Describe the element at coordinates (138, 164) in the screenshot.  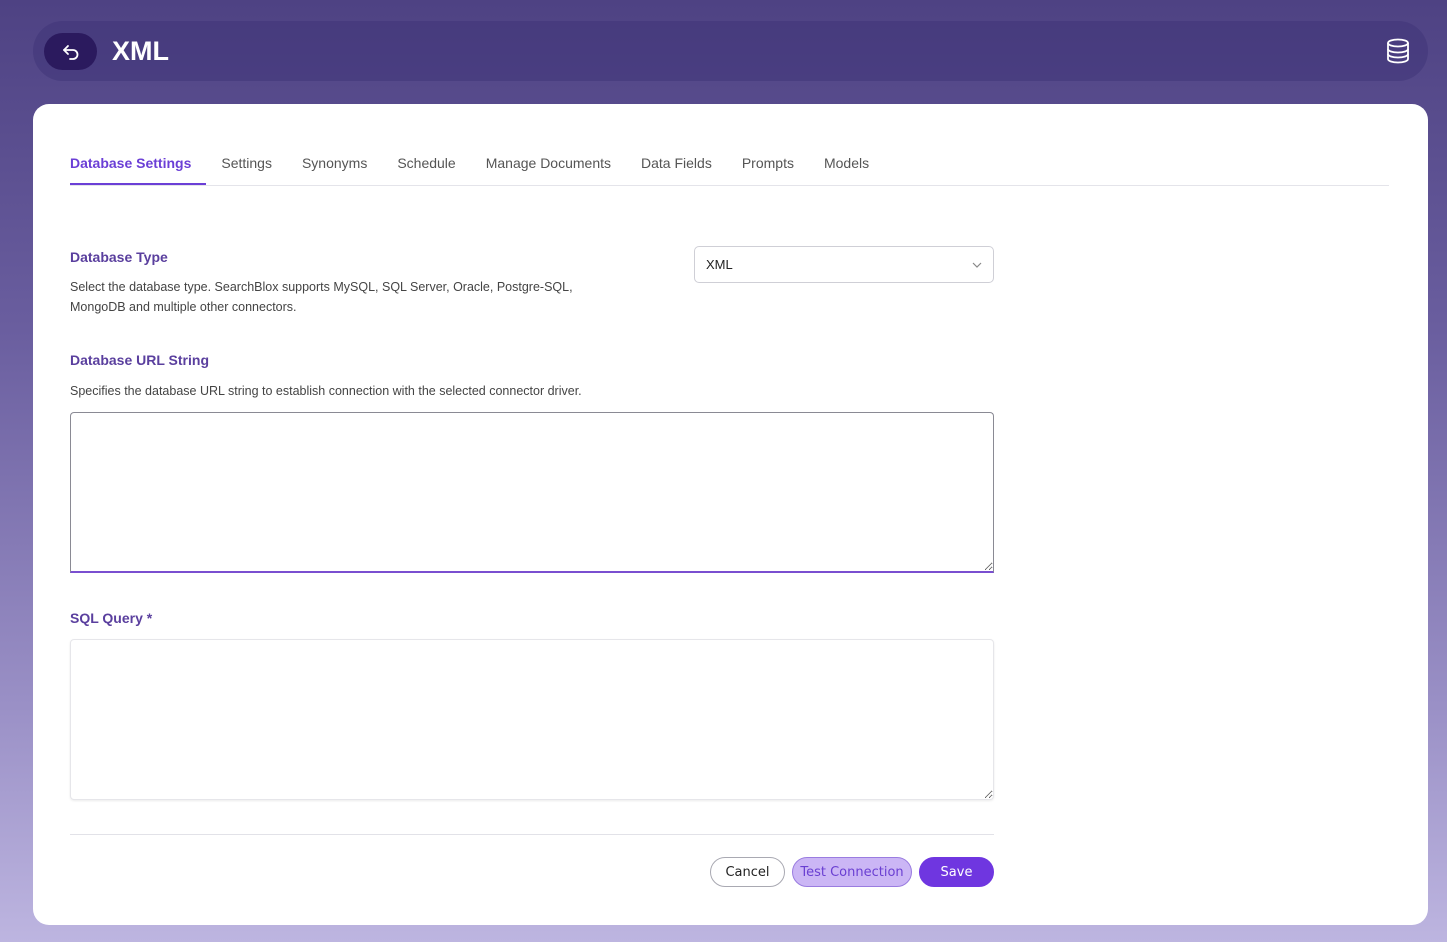
I see `tab-database-settings: Database Settings` at that location.